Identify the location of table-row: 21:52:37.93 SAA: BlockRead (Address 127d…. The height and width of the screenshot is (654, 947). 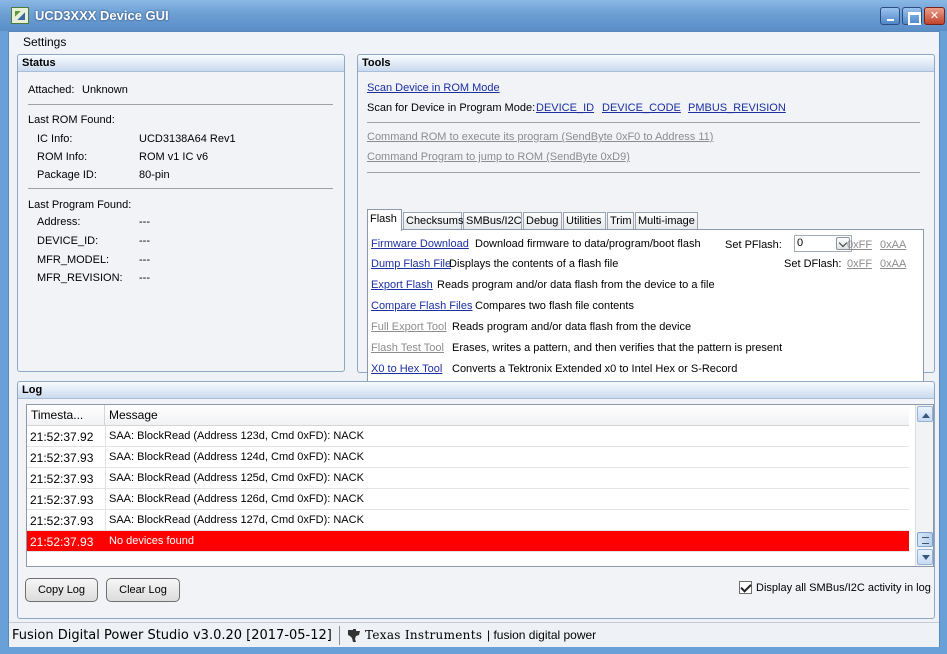
(468, 520).